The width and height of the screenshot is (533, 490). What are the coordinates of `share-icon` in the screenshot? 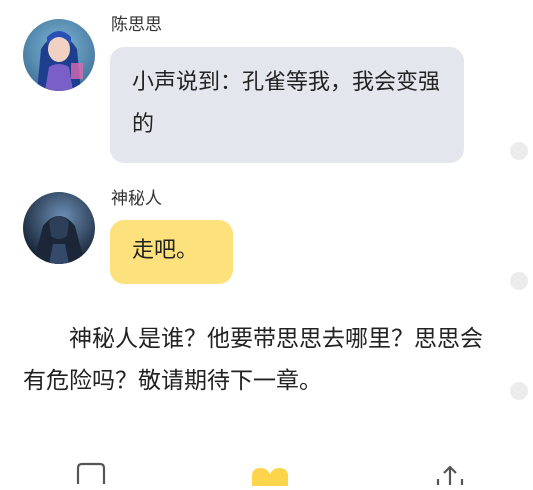 It's located at (450, 477).